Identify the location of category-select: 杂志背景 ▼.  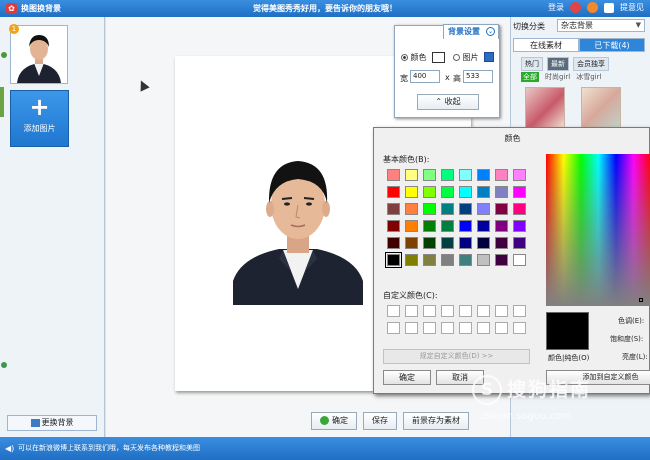
(601, 25).